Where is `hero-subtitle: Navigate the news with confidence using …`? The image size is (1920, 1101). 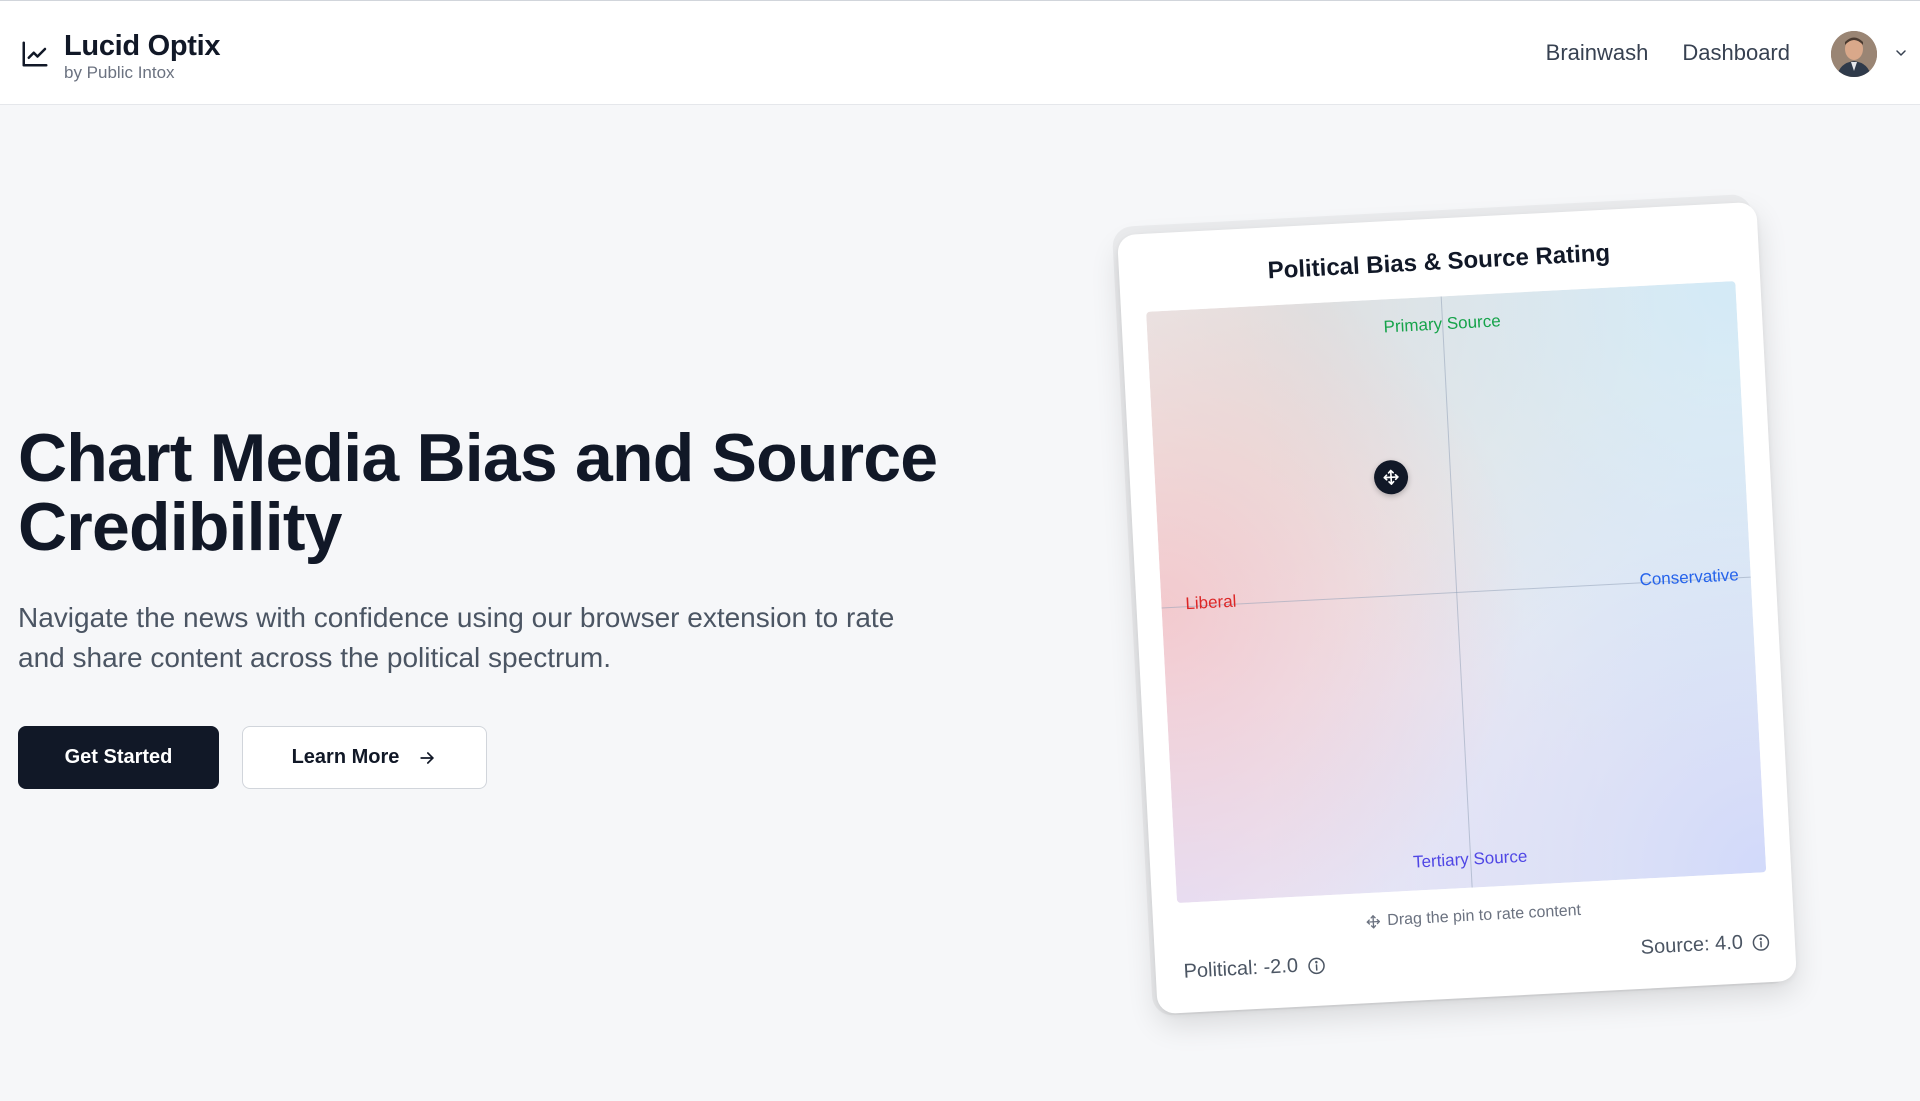
hero-subtitle: Navigate the news with confidence using … is located at coordinates (456, 637).